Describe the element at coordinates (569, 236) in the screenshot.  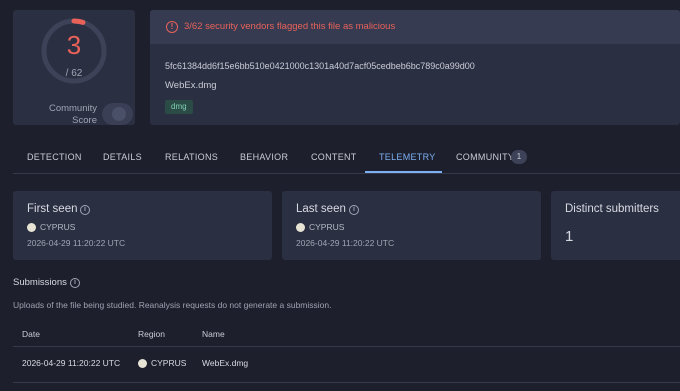
I see `distinct-submitters-value: 1` at that location.